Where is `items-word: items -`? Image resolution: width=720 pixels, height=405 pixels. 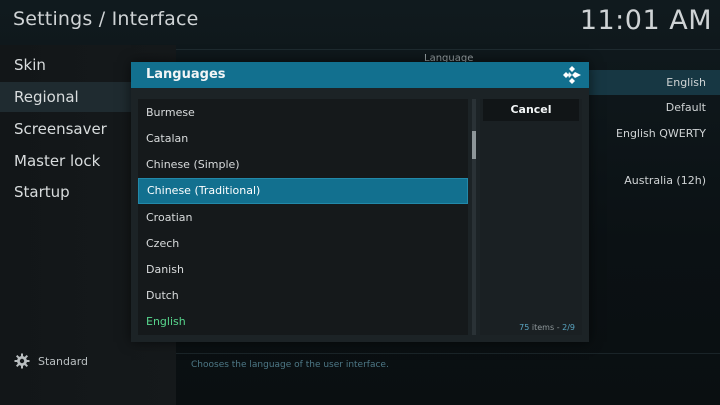 items-word: items - is located at coordinates (546, 327).